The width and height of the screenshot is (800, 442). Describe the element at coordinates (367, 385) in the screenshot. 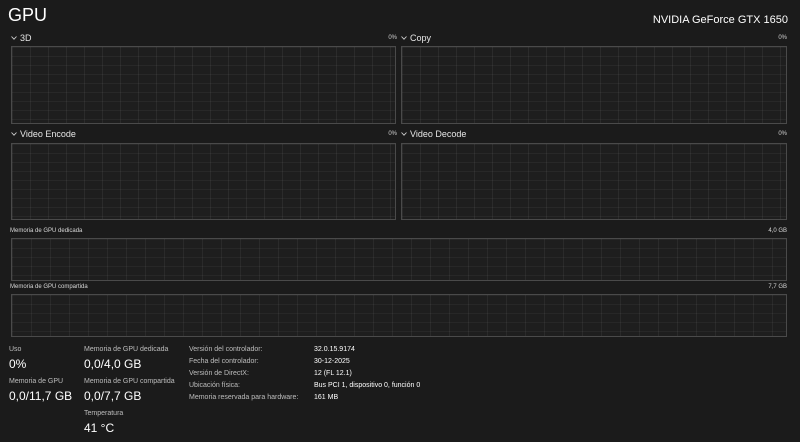

I see `physical-location-value: Bus PCI 1, dispositivo 0, función 0` at that location.